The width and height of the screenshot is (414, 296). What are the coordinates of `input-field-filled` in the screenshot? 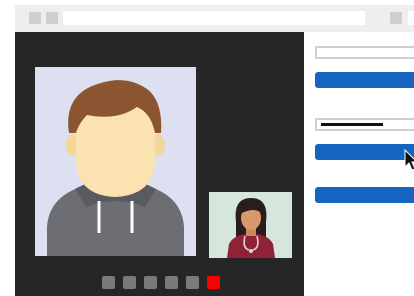 It's located at (364, 124).